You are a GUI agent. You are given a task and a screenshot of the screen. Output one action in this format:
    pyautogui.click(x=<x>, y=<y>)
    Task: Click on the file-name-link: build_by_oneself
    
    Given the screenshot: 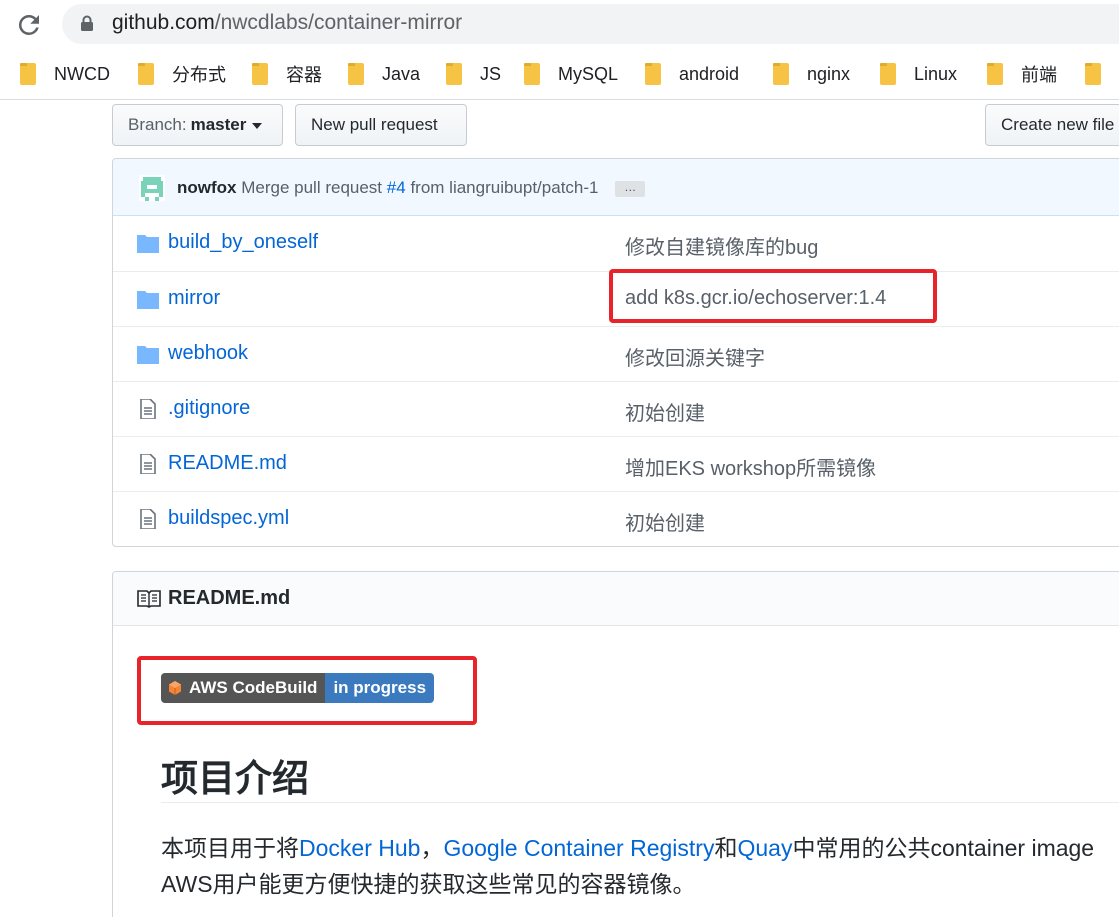 What is the action you would take?
    pyautogui.click(x=243, y=242)
    